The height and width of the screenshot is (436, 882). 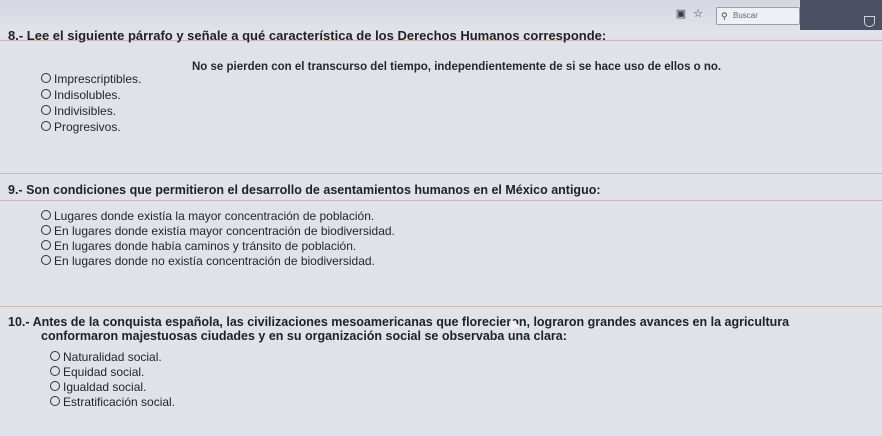 What do you see at coordinates (724, 16) in the screenshot?
I see `search-icon: ⚲` at bounding box center [724, 16].